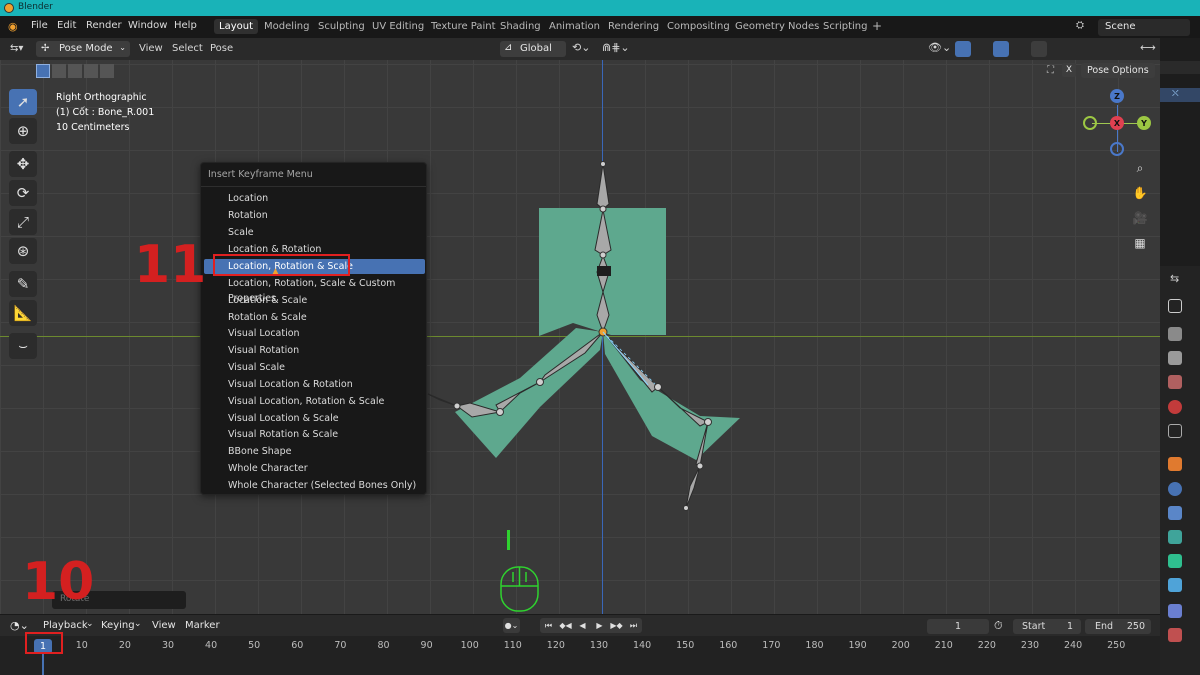  What do you see at coordinates (13, 26) in the screenshot?
I see `blender-menu-icon: ◉` at bounding box center [13, 26].